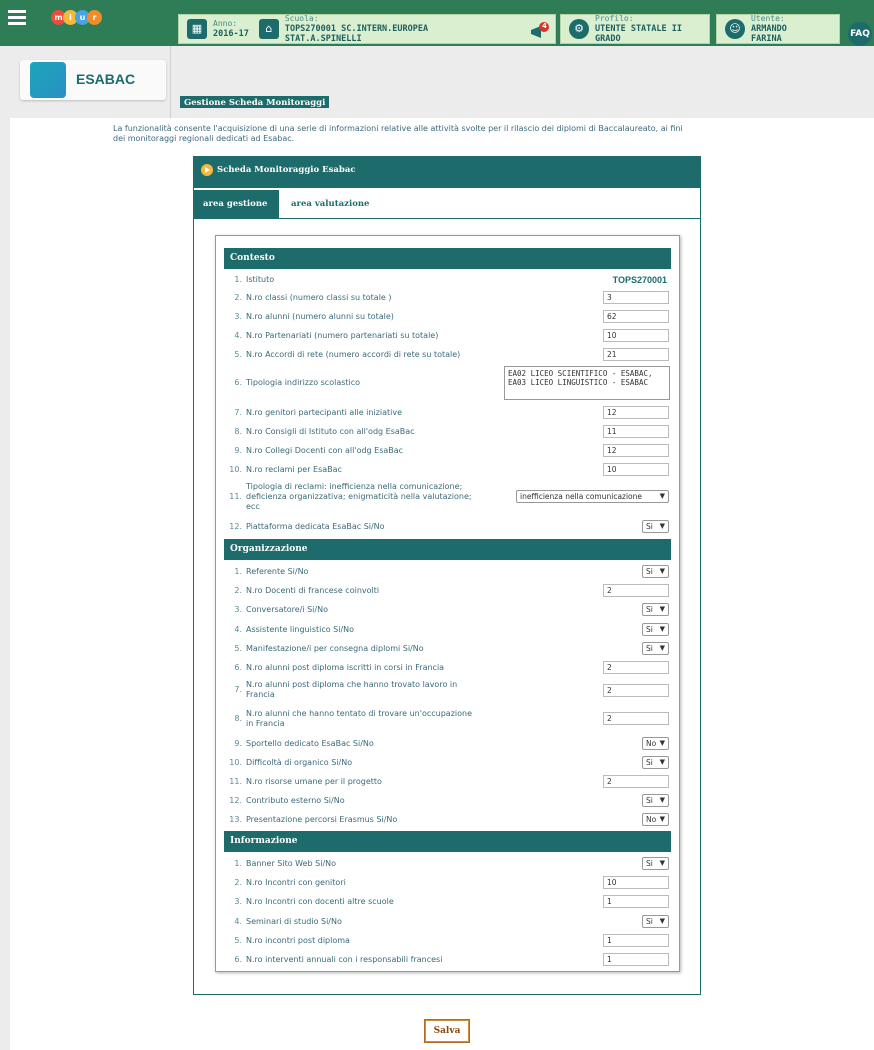  I want to click on profilo-value-2: GRADO, so click(608, 39).